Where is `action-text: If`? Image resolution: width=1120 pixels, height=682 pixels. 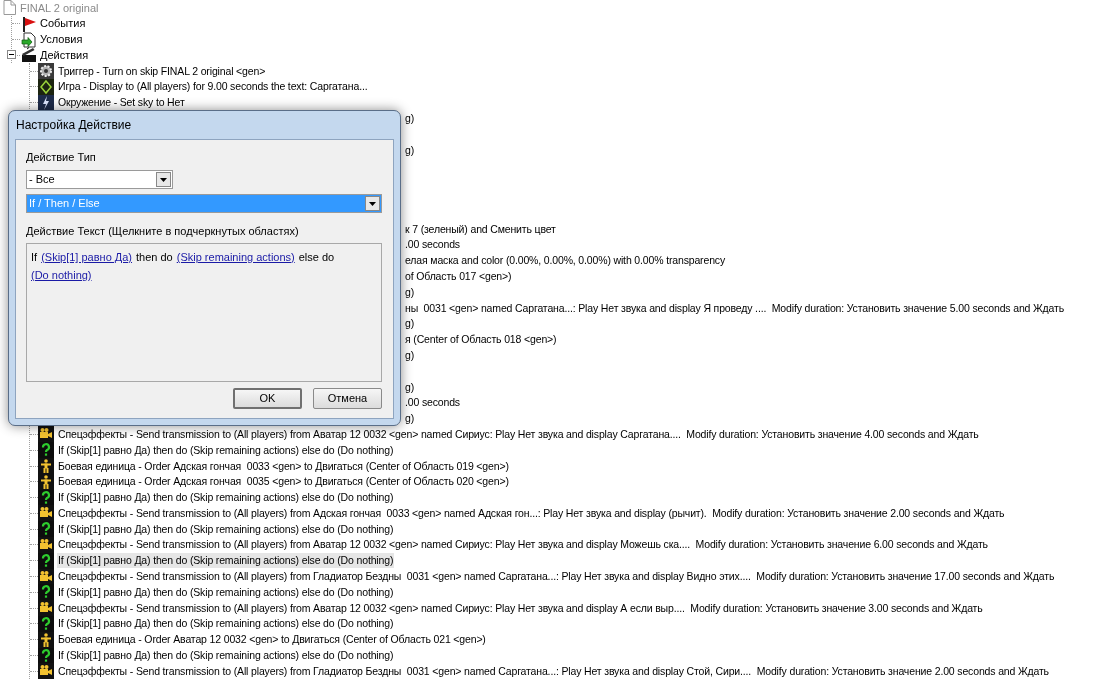
action-text: If is located at coordinates (34, 257).